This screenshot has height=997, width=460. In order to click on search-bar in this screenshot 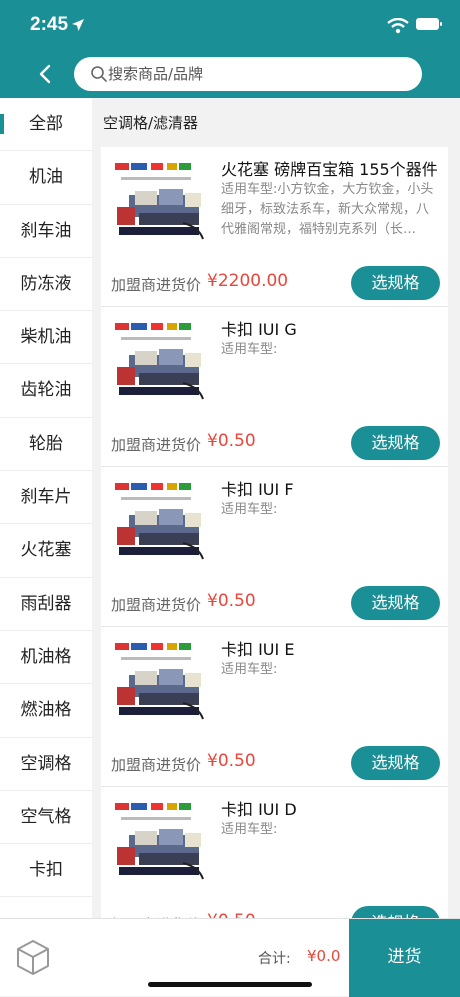, I will do `click(248, 74)`.